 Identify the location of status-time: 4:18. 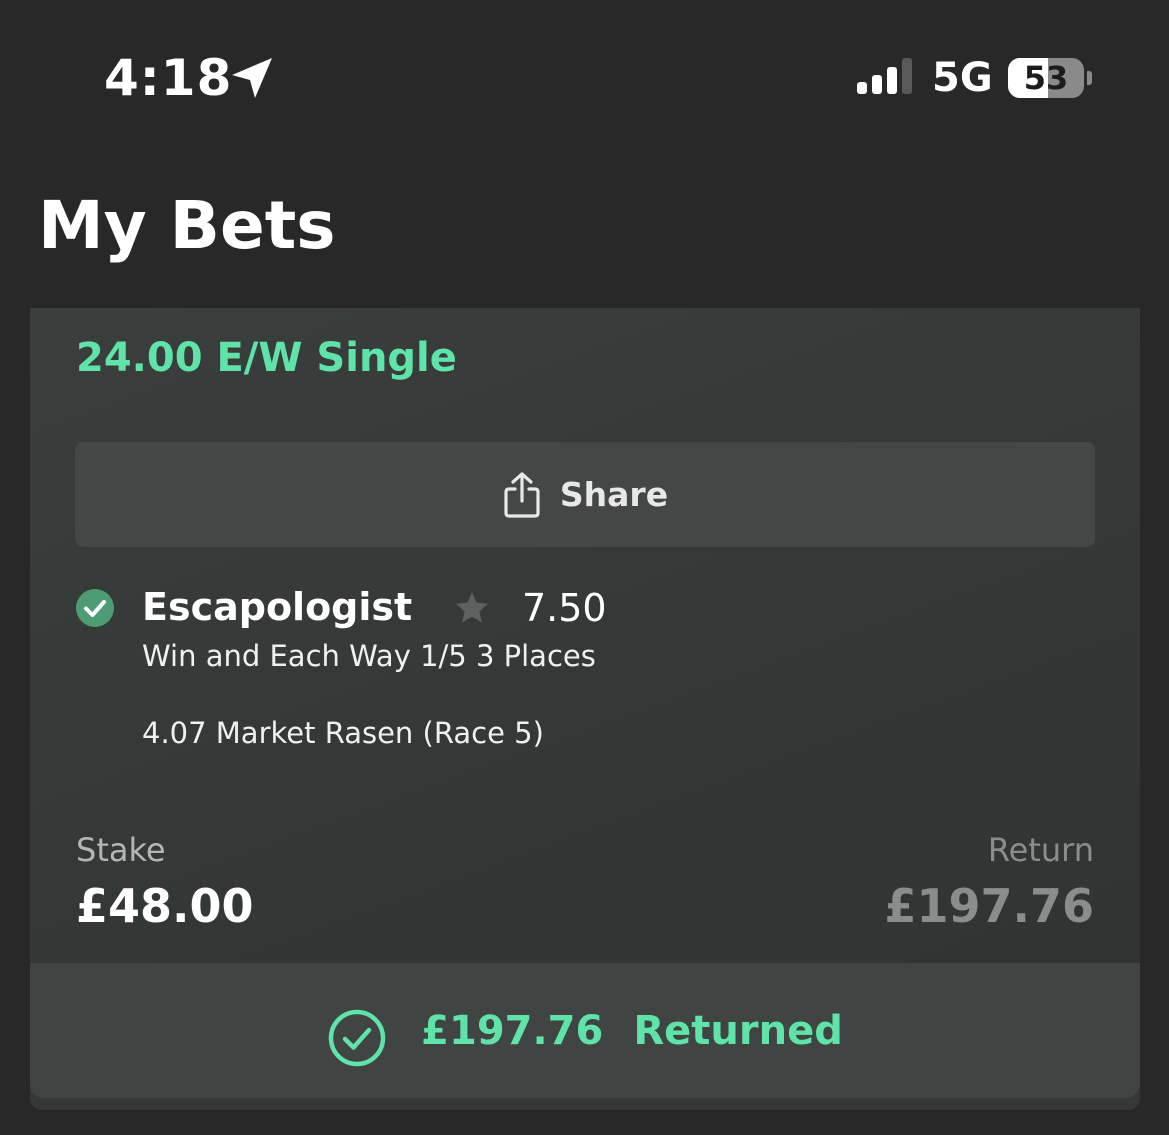
(168, 78).